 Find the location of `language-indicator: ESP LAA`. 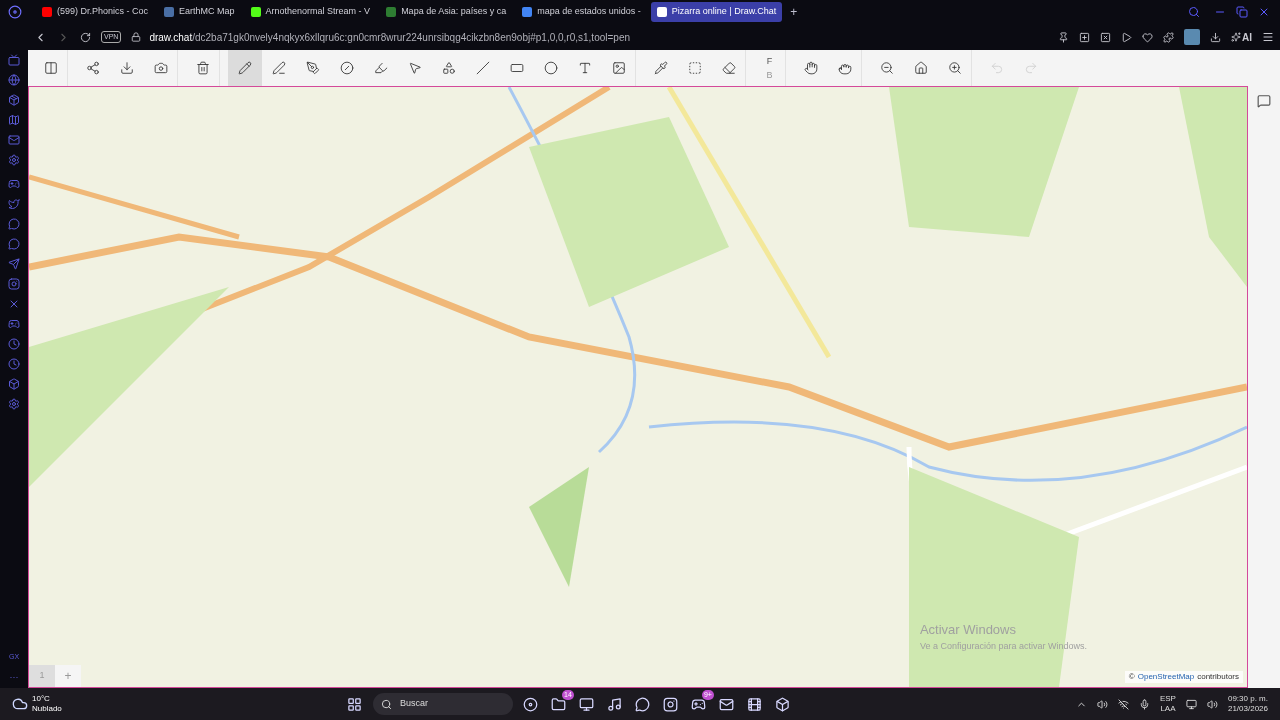

language-indicator: ESP LAA is located at coordinates (1167, 704).